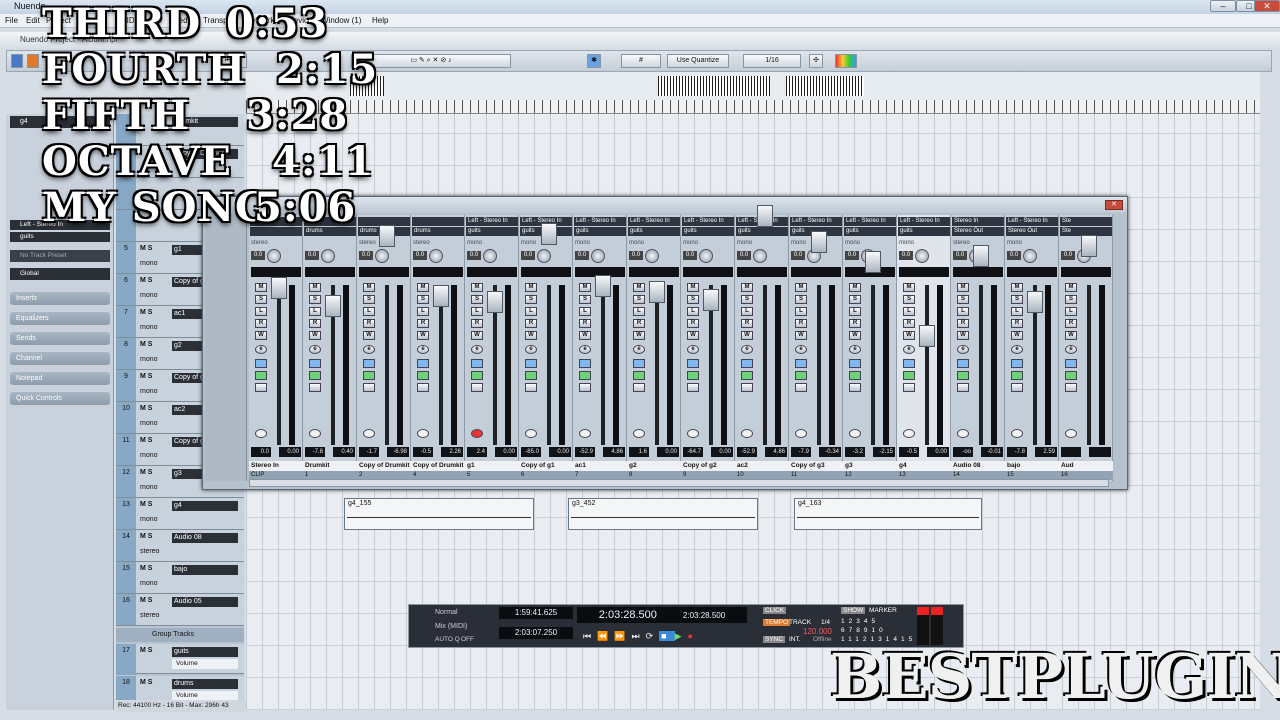 The image size is (1280, 720). Describe the element at coordinates (446, 612) in the screenshot. I see `record-mode: Normal` at that location.